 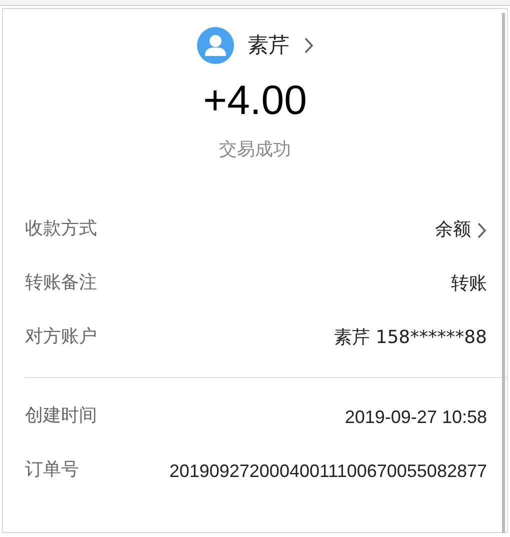 What do you see at coordinates (61, 283) in the screenshot?
I see `field-label: 转账备注` at bounding box center [61, 283].